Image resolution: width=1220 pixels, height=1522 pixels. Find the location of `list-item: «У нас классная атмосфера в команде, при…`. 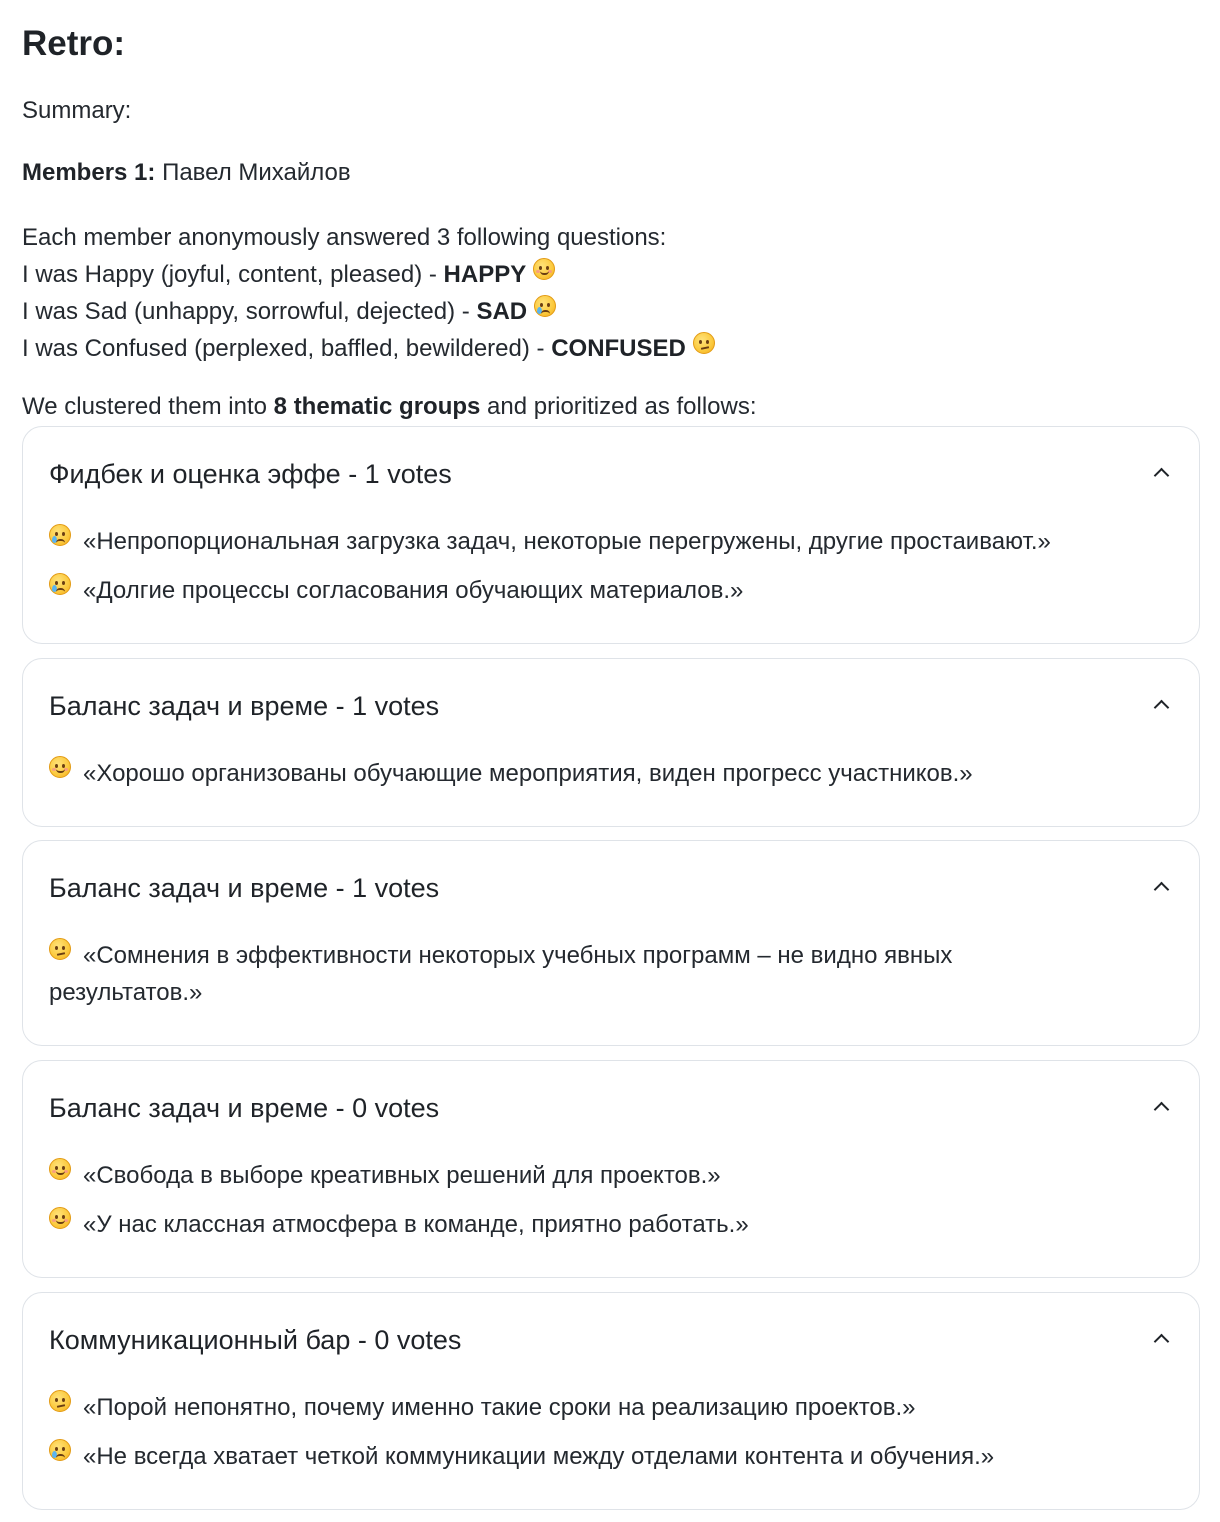

list-item: «У нас классная атмосфера в команде, при… is located at coordinates (611, 1224).